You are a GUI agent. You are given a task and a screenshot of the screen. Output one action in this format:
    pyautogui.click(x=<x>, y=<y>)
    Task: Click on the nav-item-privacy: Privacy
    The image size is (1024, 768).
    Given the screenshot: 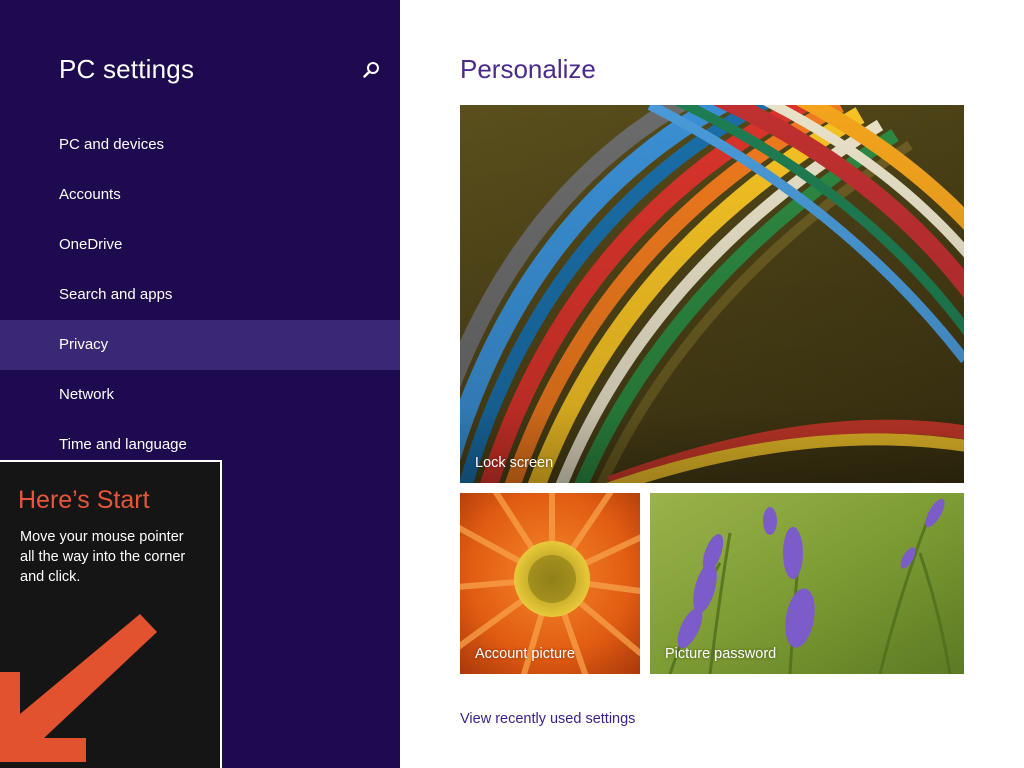 What is the action you would take?
    pyautogui.click(x=200, y=345)
    